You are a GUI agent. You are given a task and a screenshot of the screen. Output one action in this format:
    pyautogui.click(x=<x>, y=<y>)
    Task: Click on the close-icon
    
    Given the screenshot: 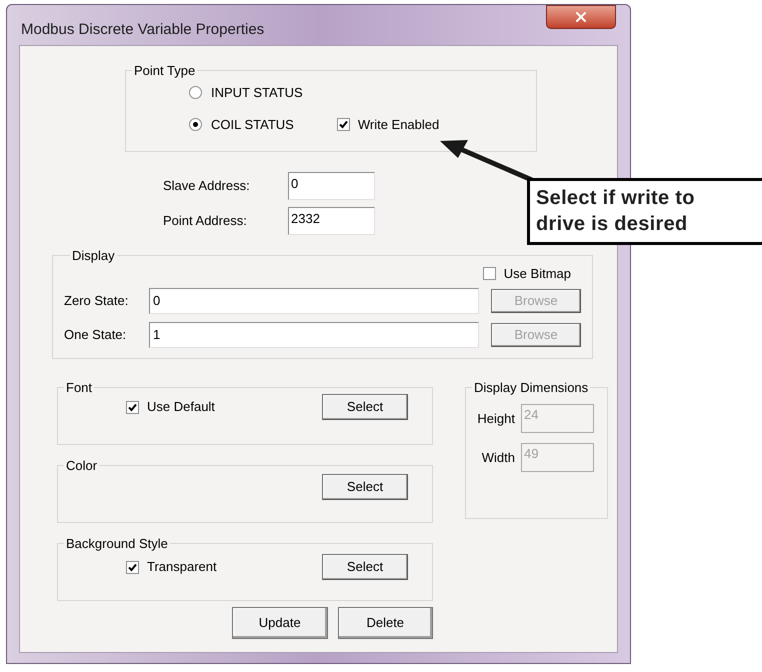 What is the action you would take?
    pyautogui.click(x=581, y=17)
    